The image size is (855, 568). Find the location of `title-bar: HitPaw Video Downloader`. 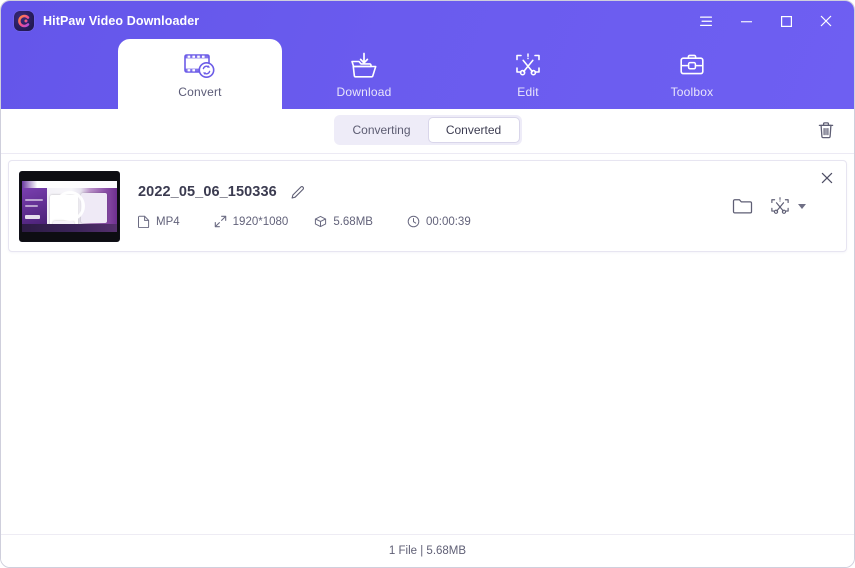

title-bar: HitPaw Video Downloader is located at coordinates (427, 21).